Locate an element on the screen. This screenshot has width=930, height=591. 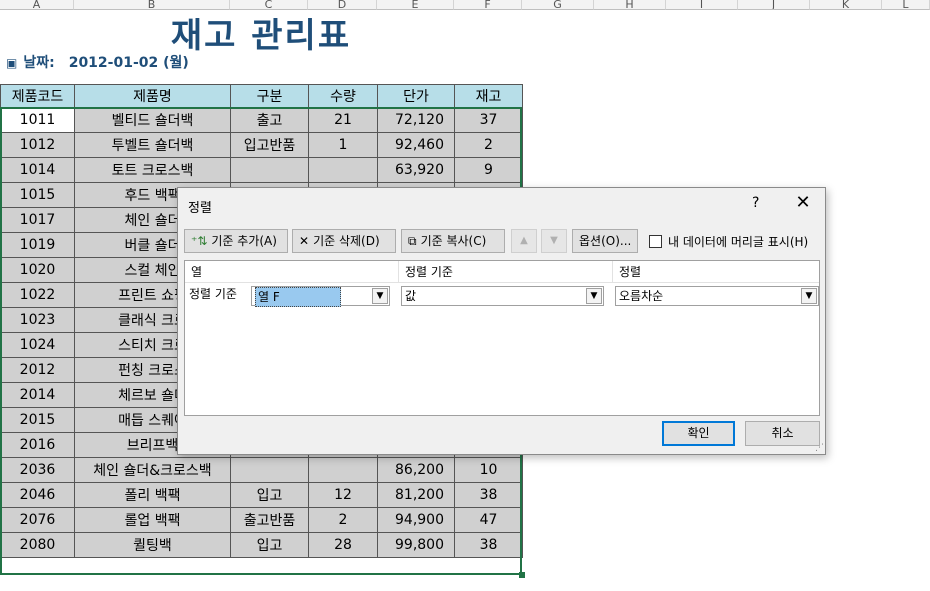
add-level-icon: ⁺⇅ is located at coordinates (199, 241).